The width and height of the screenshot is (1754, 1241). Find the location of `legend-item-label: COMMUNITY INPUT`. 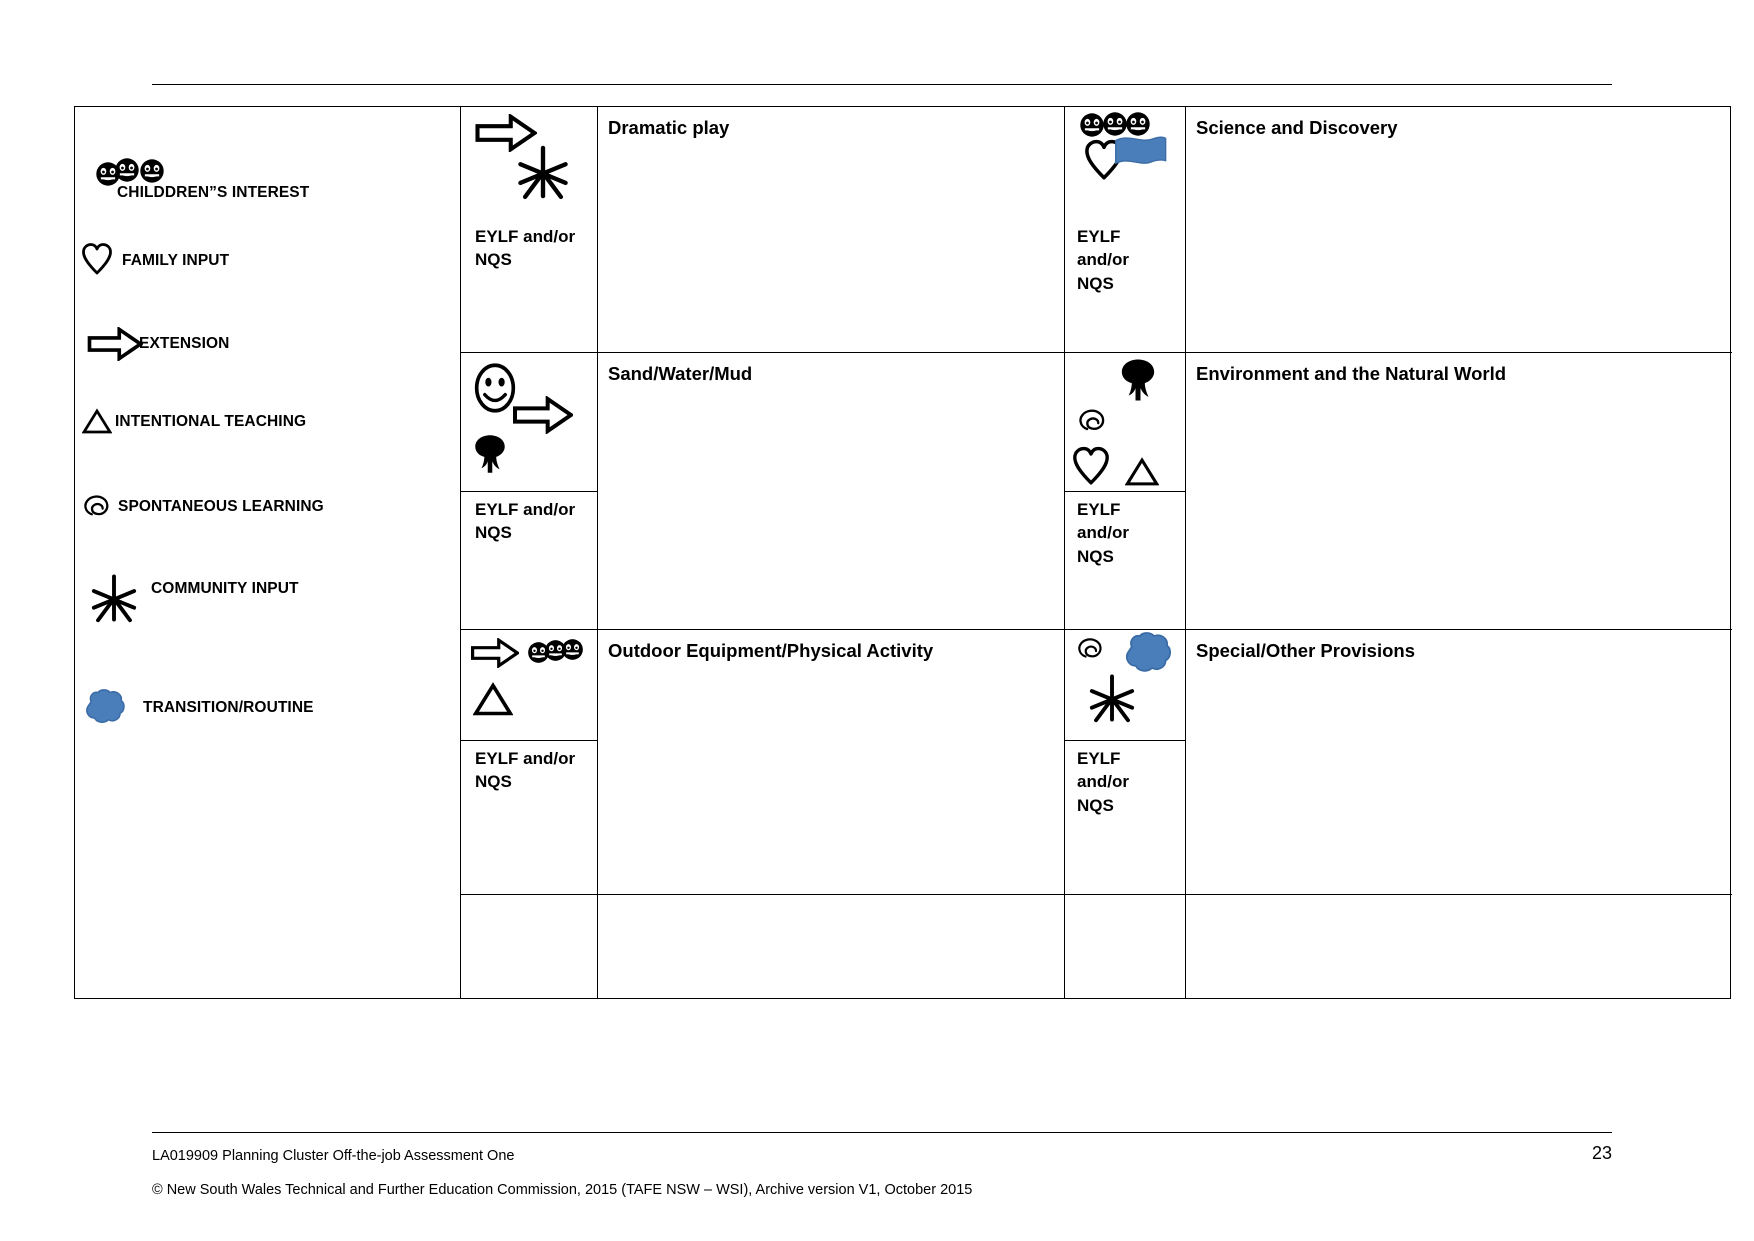

legend-item-label: COMMUNITY INPUT is located at coordinates (225, 588).